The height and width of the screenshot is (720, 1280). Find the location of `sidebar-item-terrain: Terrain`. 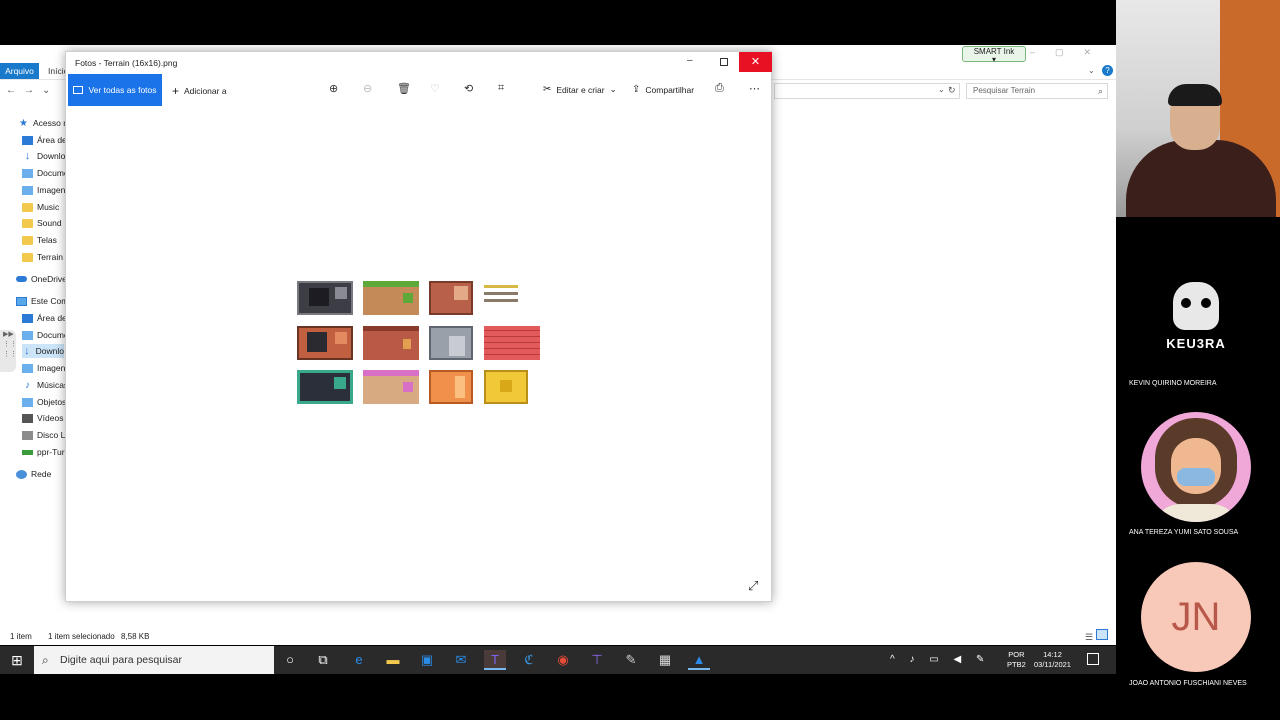

sidebar-item-terrain: Terrain is located at coordinates (42, 257).